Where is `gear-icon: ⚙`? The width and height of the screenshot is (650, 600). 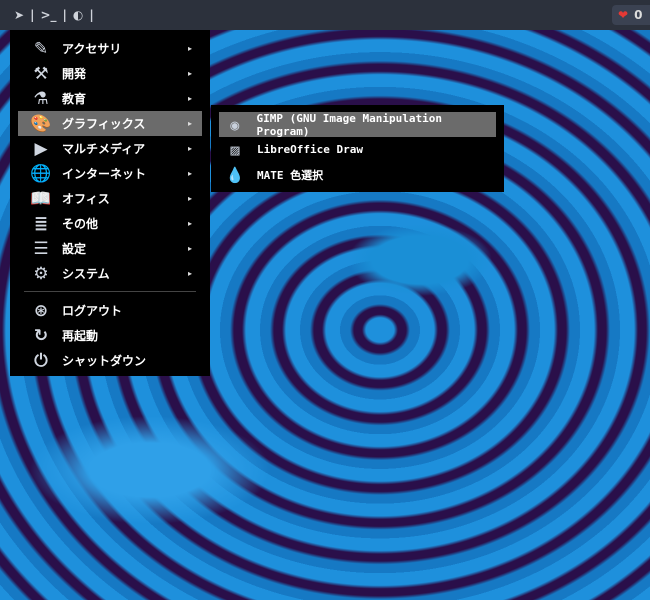 gear-icon: ⚙ is located at coordinates (41, 273).